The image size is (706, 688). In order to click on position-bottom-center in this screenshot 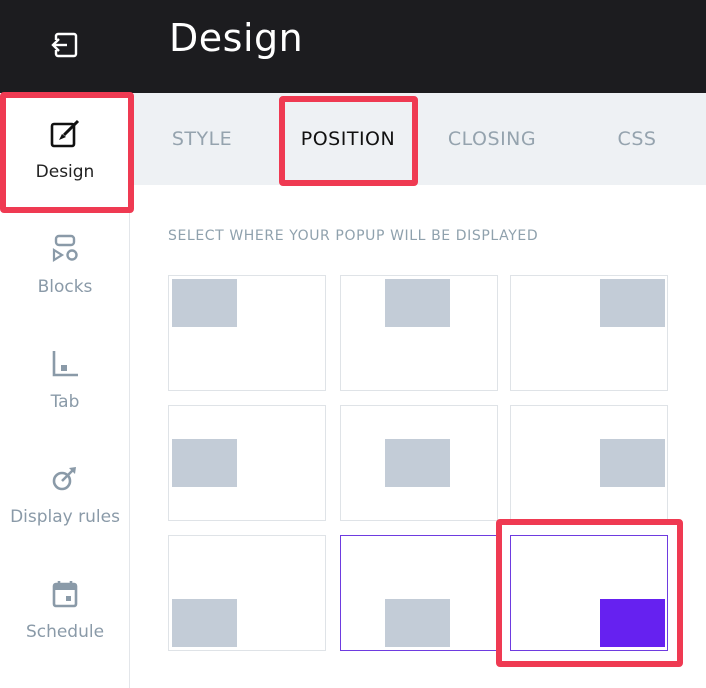, I will do `click(419, 593)`.